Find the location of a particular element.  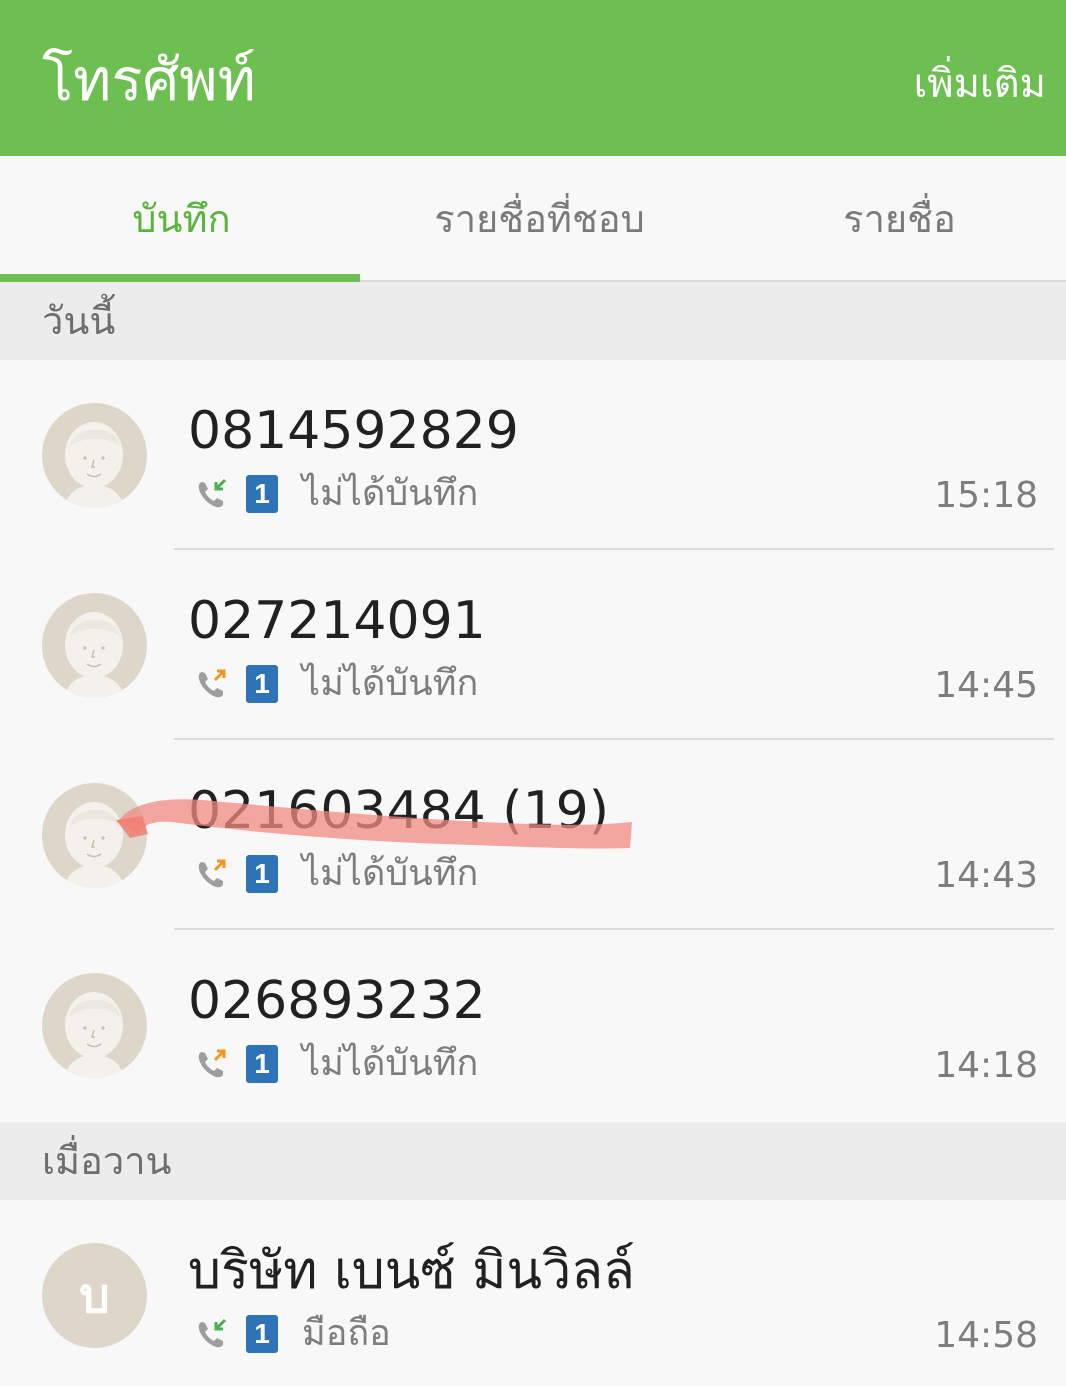

contact-name: 021603484 (19) is located at coordinates (399, 811).